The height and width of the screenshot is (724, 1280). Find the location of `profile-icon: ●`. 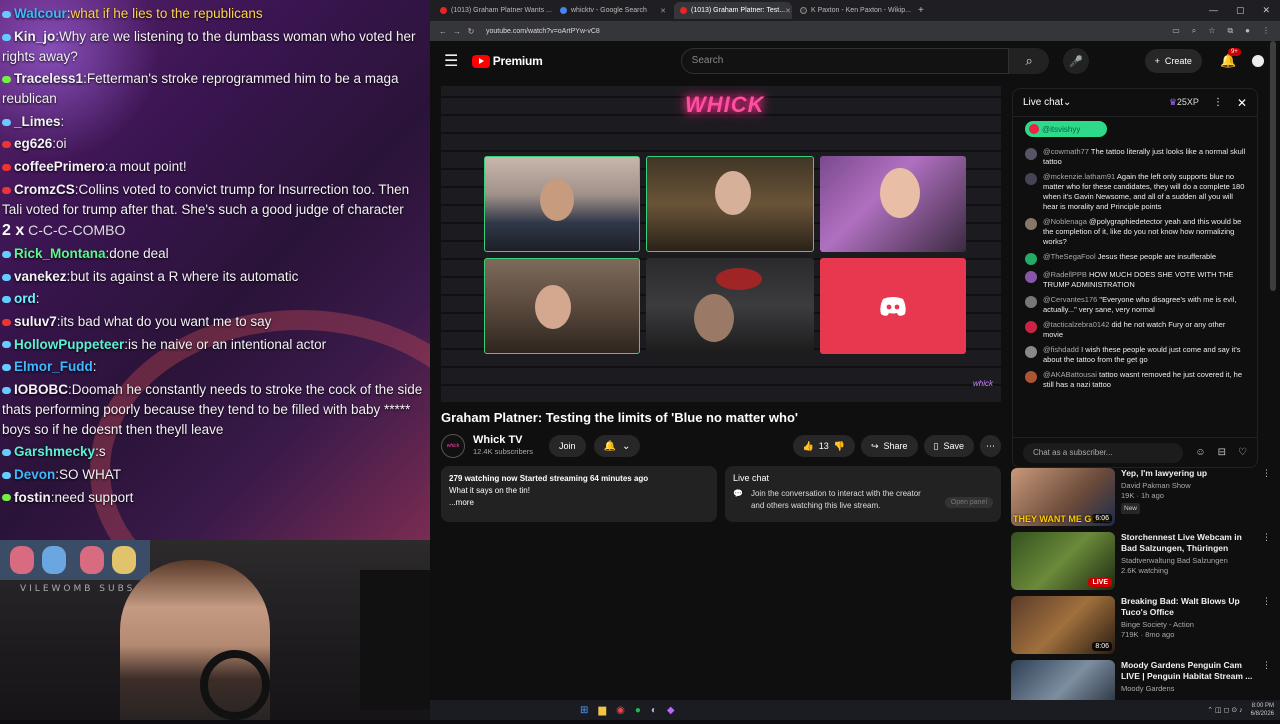

profile-icon: ● is located at coordinates (1247, 31).